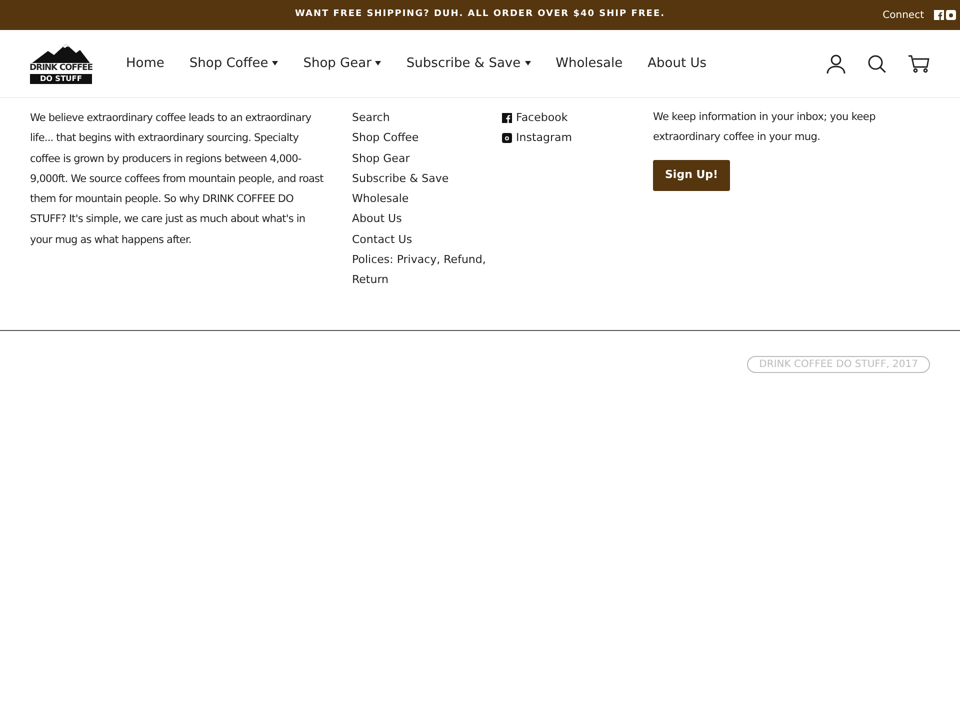 The width and height of the screenshot is (960, 720). I want to click on sign-up-button: Sign Up!, so click(691, 175).